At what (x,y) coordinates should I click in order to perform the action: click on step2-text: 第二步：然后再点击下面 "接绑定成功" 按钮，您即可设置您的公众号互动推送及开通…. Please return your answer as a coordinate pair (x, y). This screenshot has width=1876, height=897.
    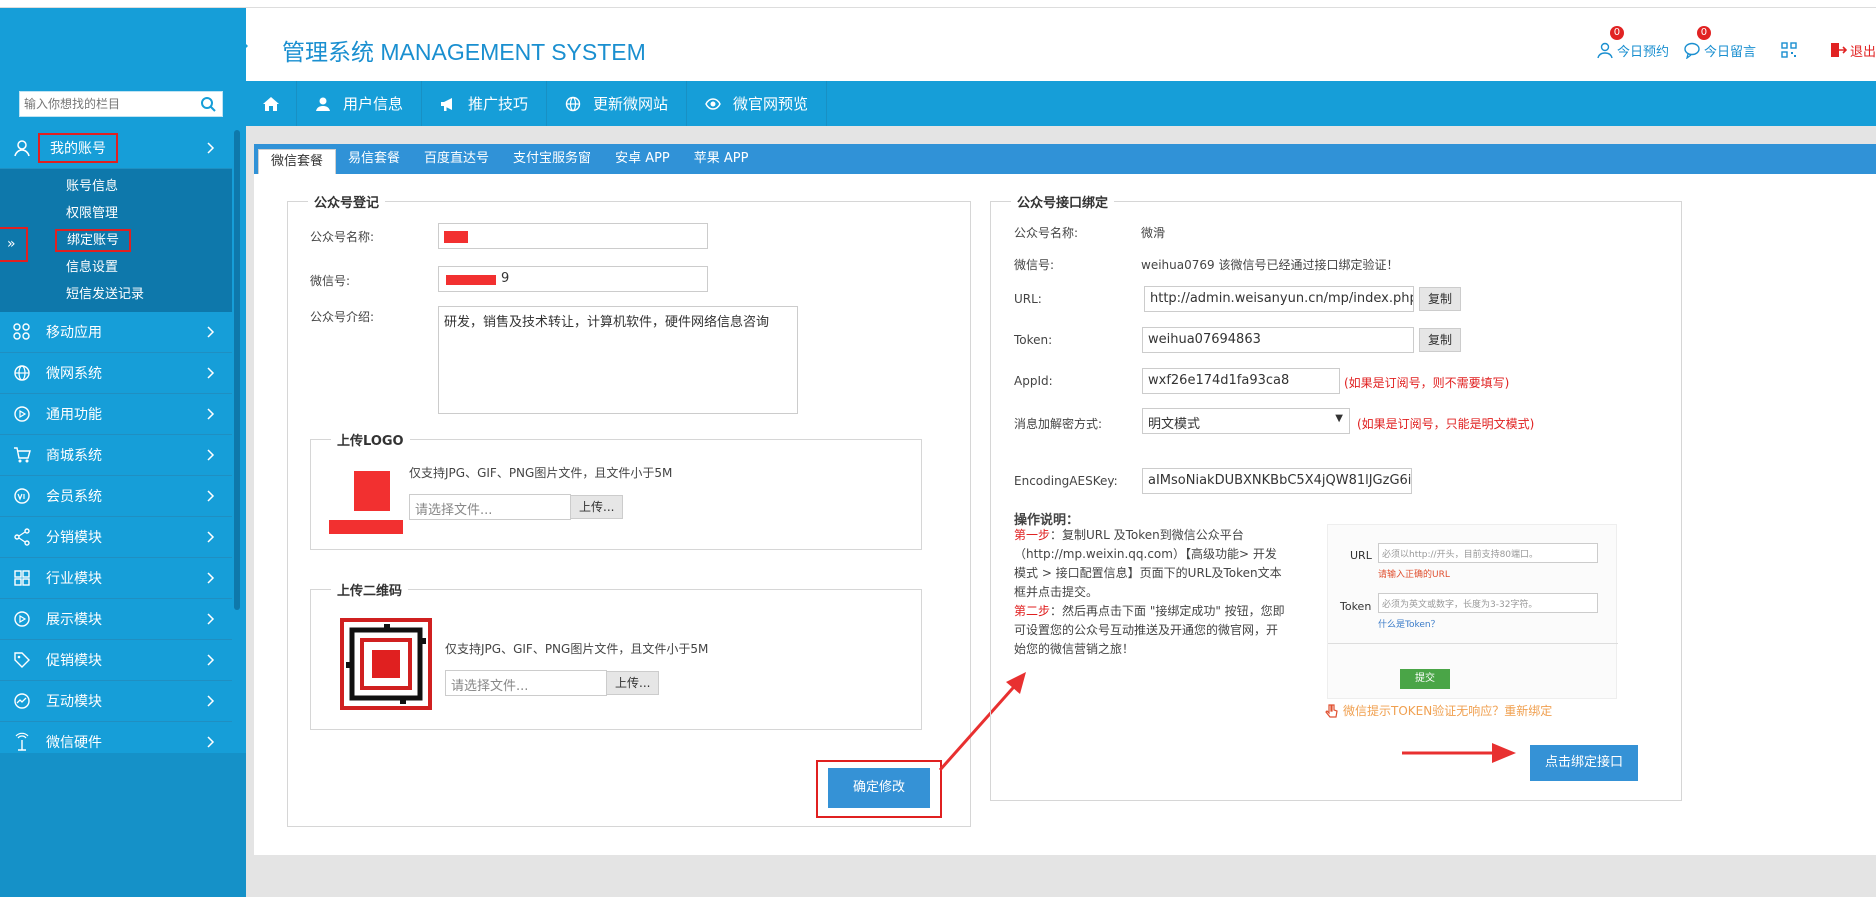
    Looking at the image, I should click on (1150, 630).